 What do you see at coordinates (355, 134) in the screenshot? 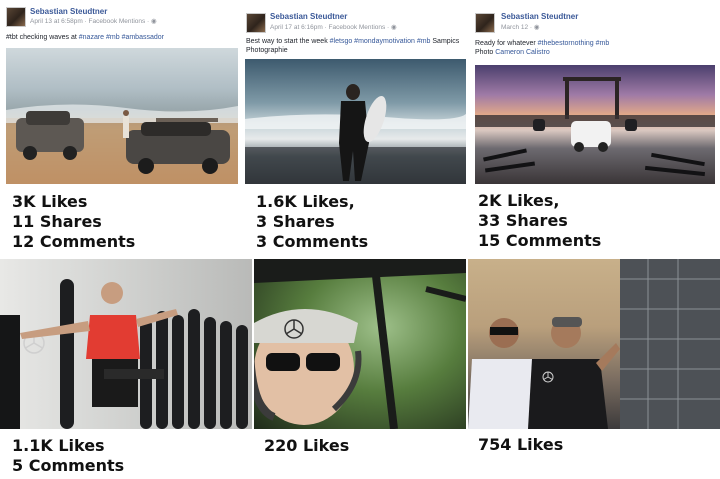
I see `surfer-image` at bounding box center [355, 134].